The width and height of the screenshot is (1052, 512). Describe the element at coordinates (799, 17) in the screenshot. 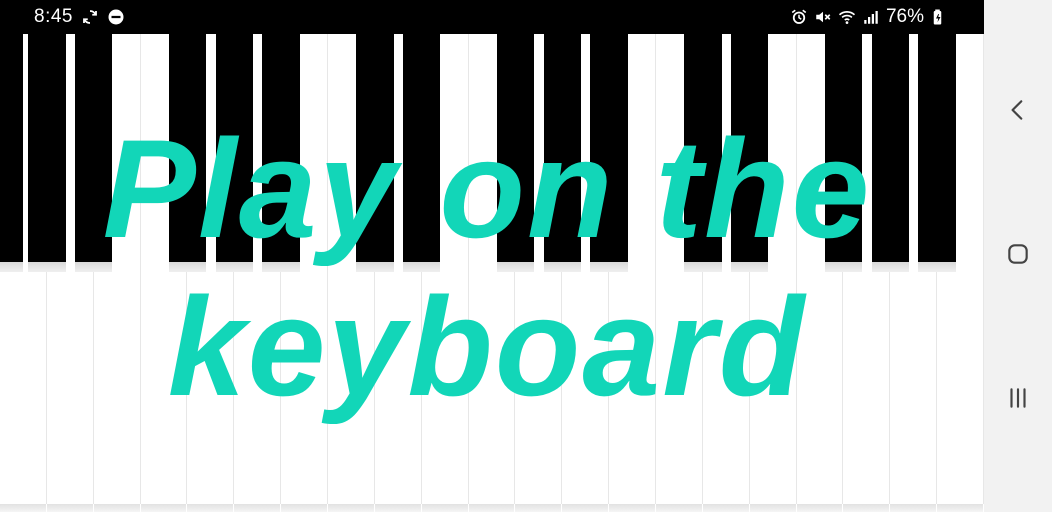

I see `alarm-icon` at that location.